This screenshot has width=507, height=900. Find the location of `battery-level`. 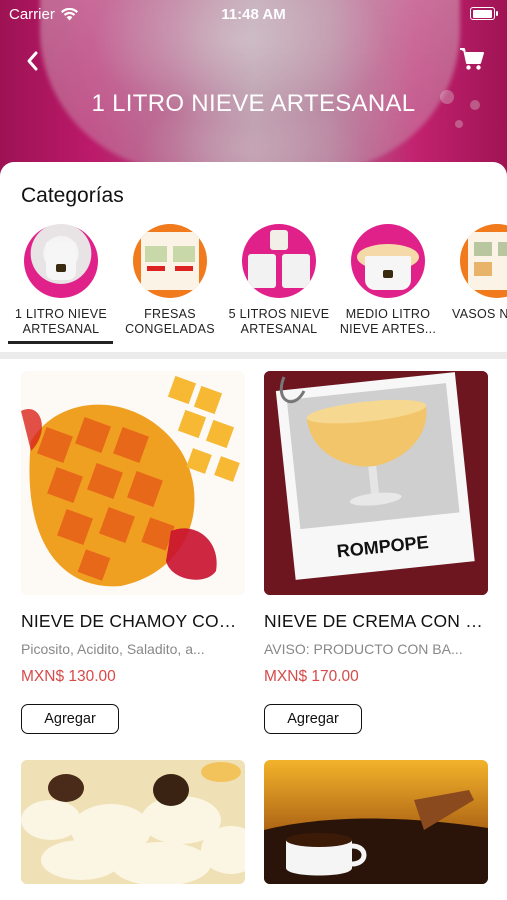

battery-level is located at coordinates (482, 13).